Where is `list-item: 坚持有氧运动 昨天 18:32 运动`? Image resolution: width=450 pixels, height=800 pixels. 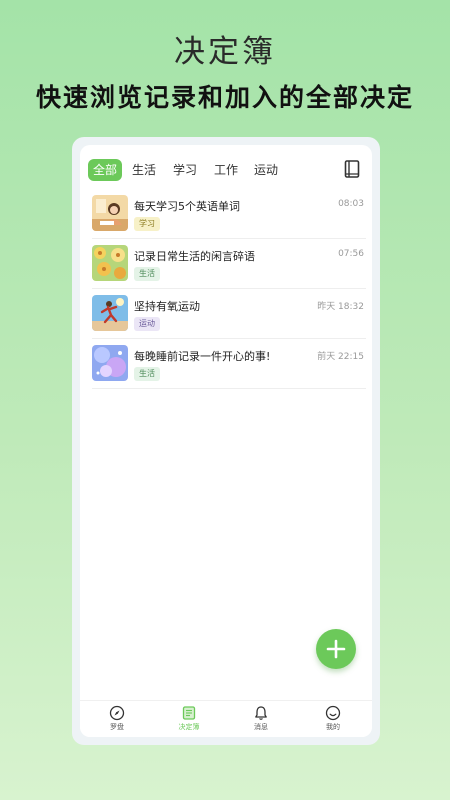 list-item: 坚持有氧运动 昨天 18:32 运动 is located at coordinates (229, 314).